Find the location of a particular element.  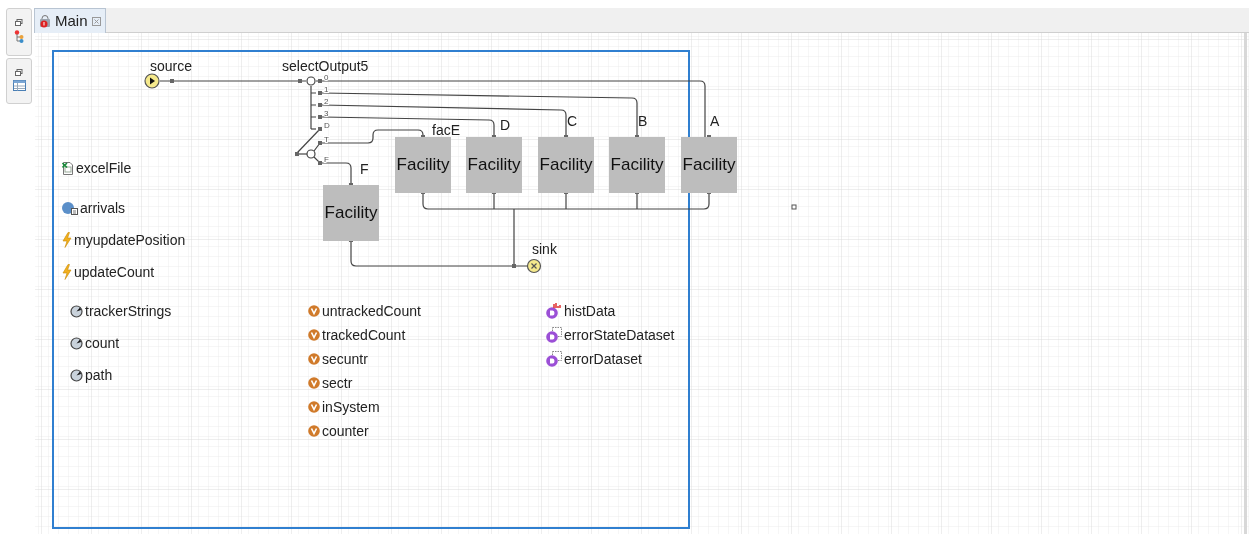

port-label: 1 is located at coordinates (326, 89).